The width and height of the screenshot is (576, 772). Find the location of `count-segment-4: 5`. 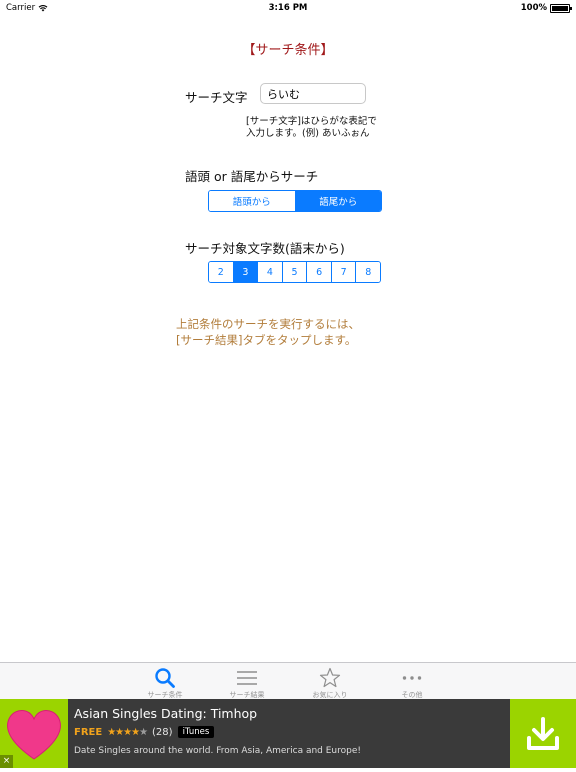

count-segment-4: 5 is located at coordinates (294, 272).